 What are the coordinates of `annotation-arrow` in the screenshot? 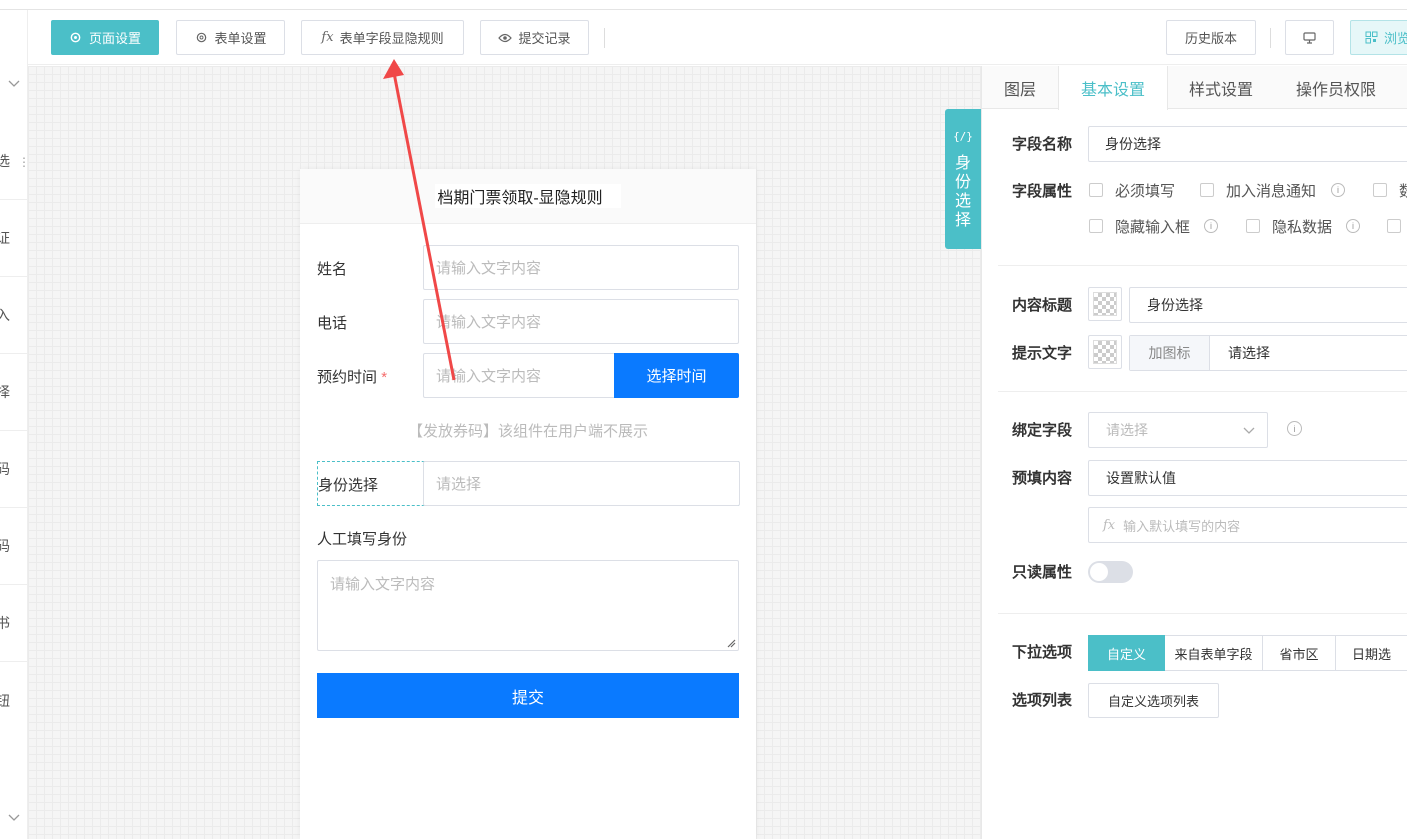 It's located at (419, 220).